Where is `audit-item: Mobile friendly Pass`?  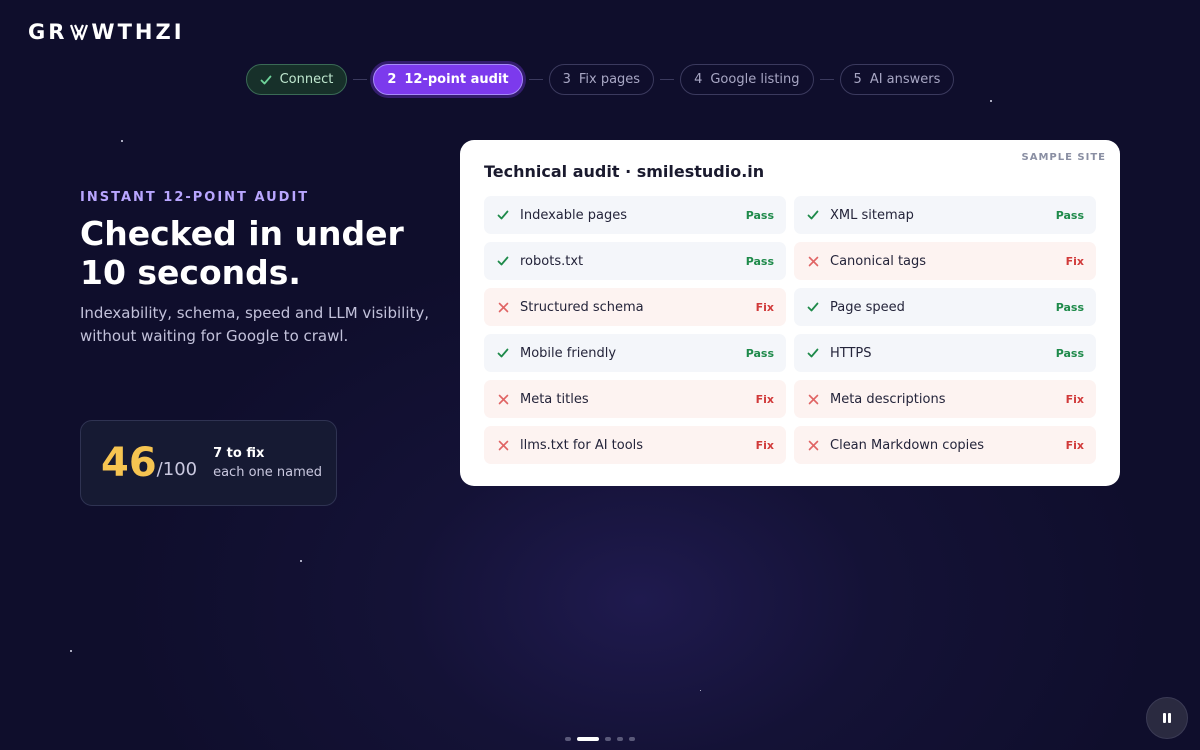
audit-item: Mobile friendly Pass is located at coordinates (635, 353).